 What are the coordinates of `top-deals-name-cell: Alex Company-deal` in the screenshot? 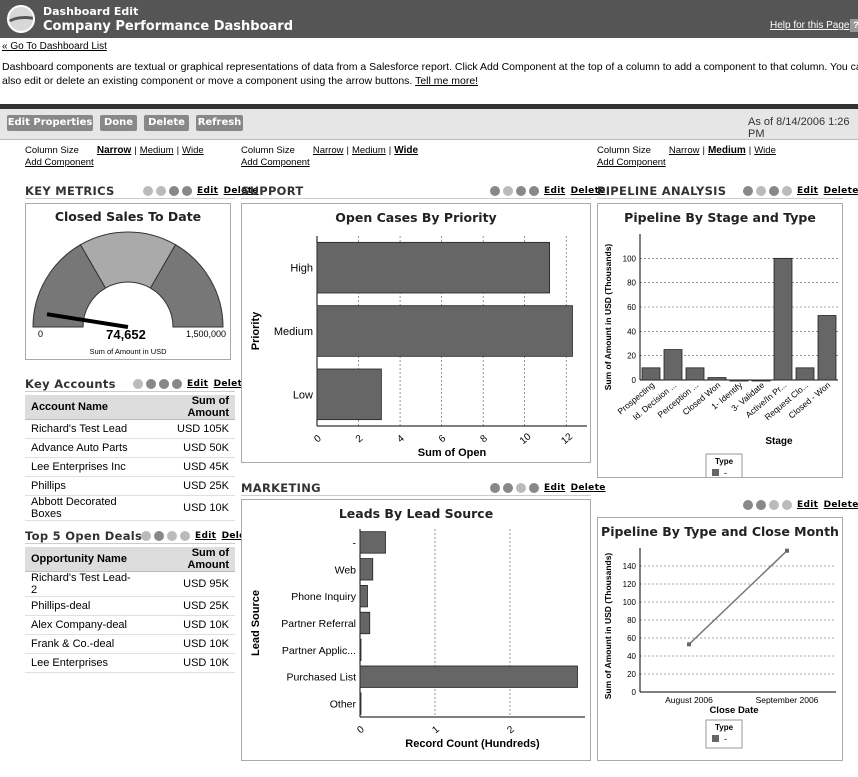 It's located at (84, 625).